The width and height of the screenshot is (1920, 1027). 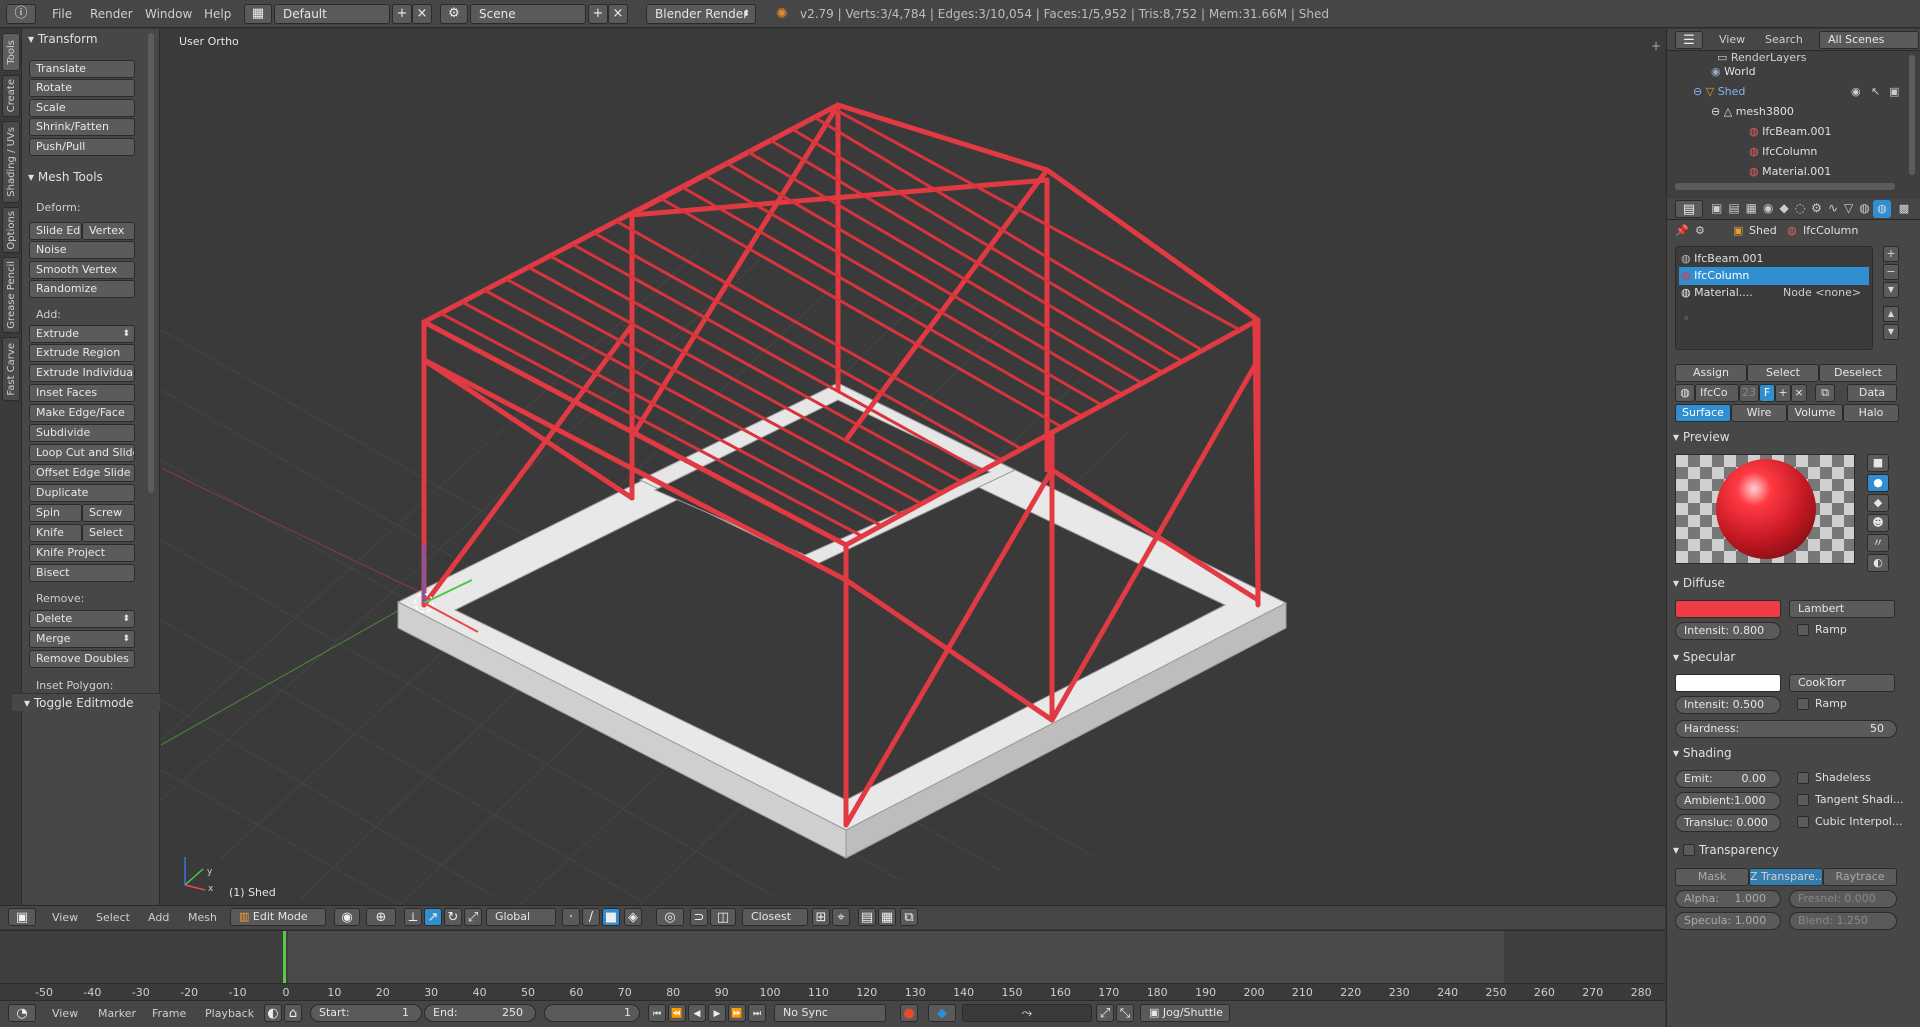 I want to click on transform-panel-header: ▾ Transform, so click(x=63, y=39).